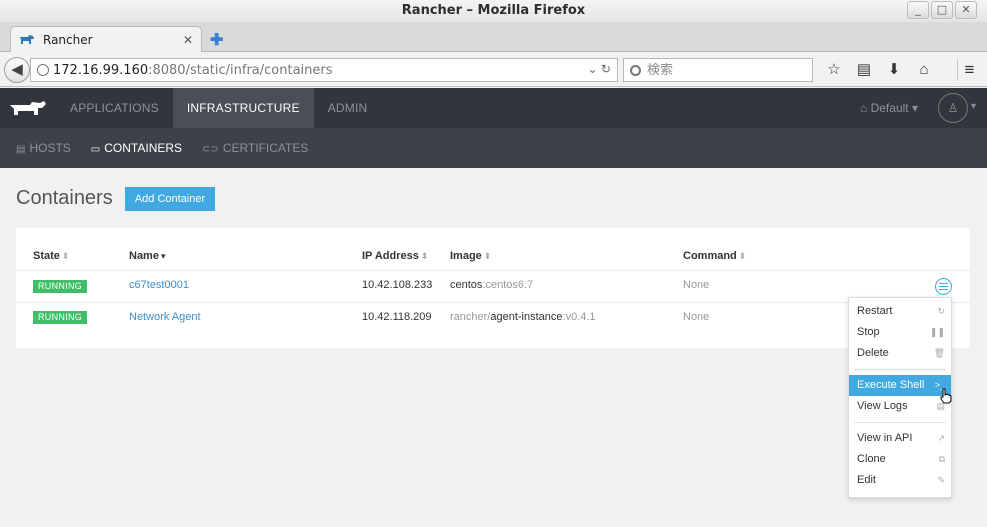  I want to click on maximize-icon: □, so click(942, 10).